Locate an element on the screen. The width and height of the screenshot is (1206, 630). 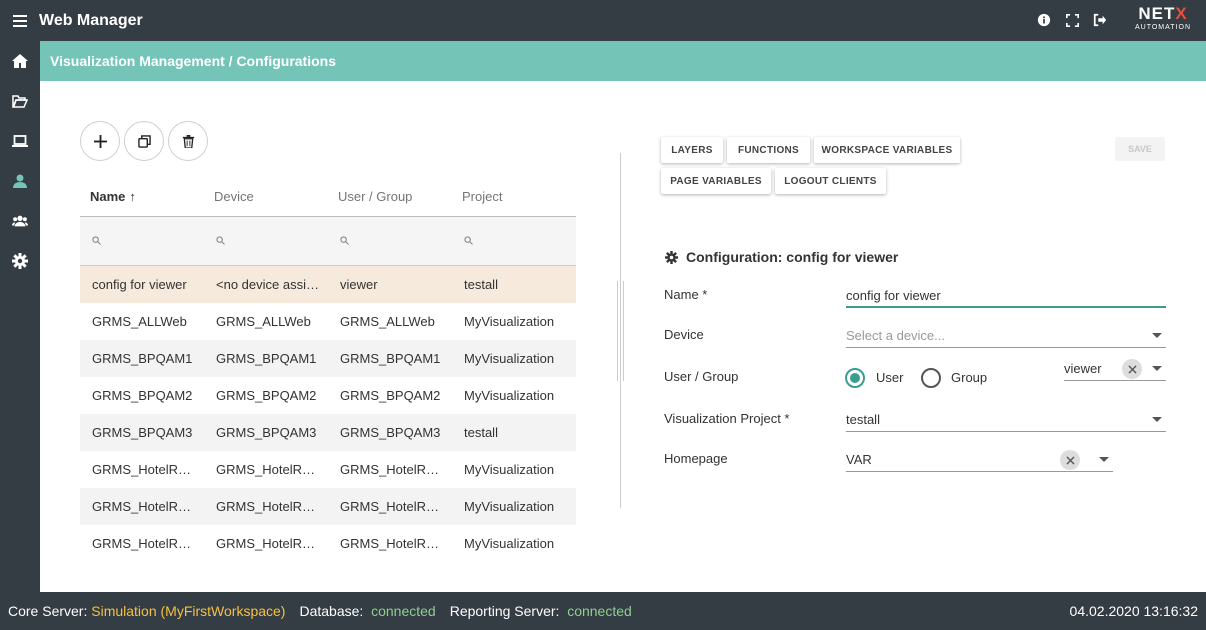
filter-device-input is located at coordinates (266, 241).